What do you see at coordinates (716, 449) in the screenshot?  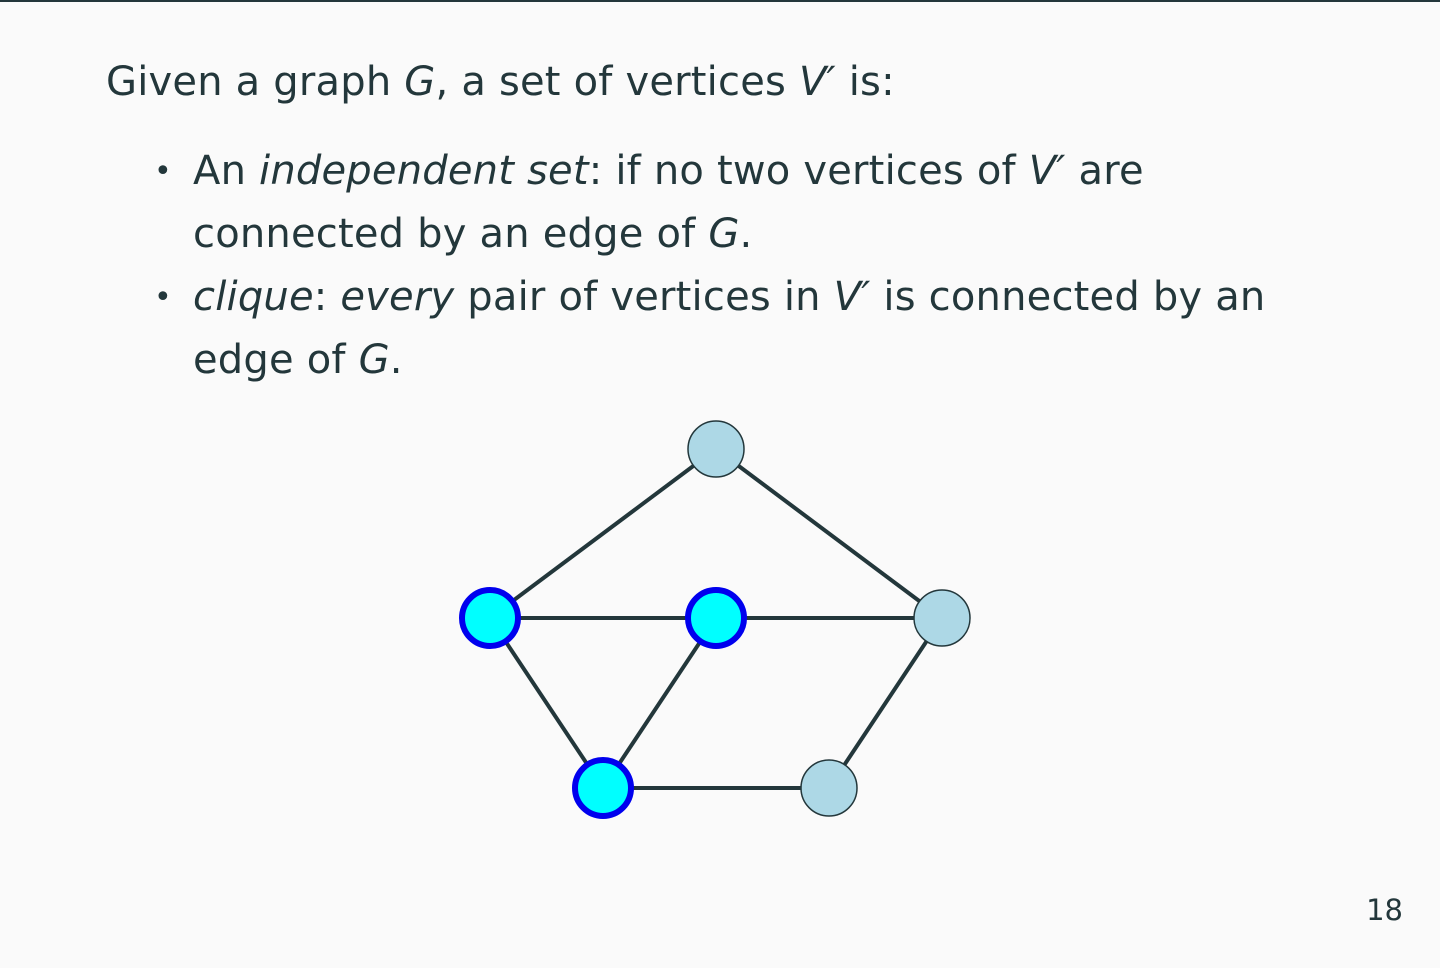 I see `vertex-top` at bounding box center [716, 449].